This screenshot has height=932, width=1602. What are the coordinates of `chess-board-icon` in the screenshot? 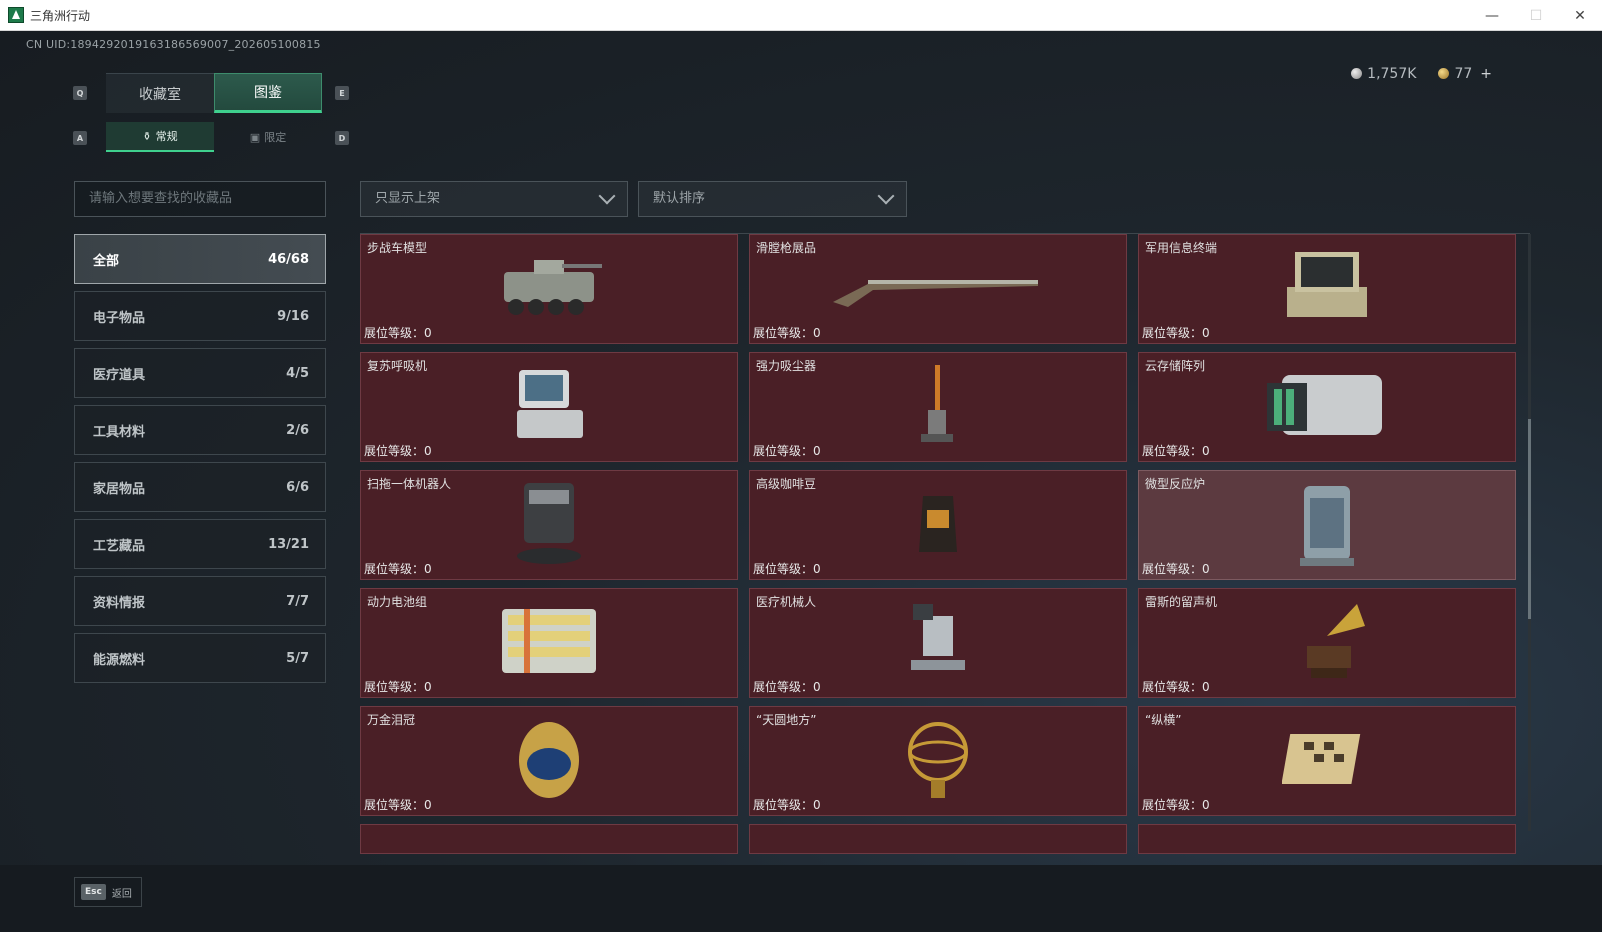 It's located at (1326, 761).